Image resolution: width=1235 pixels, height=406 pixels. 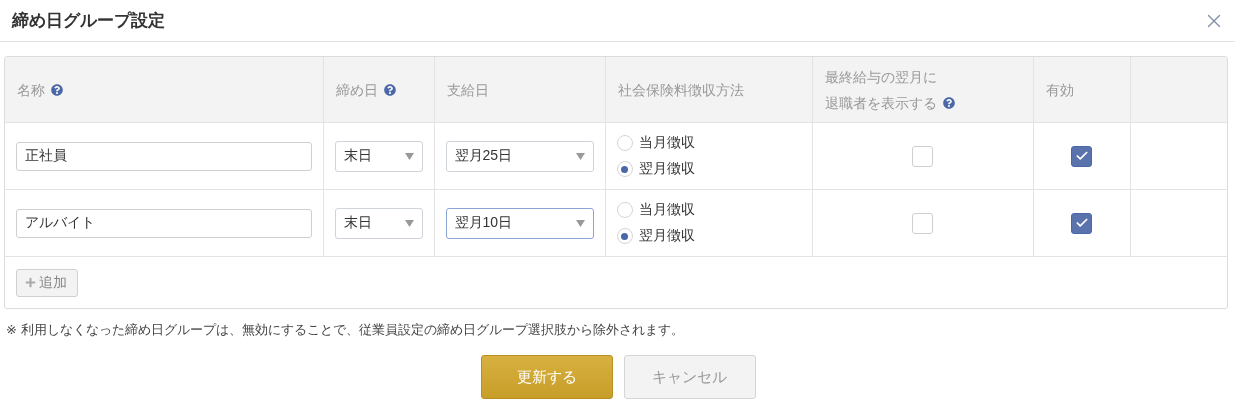 I want to click on note-text: ※ 利用しなくなった締め日グループは、無効にすることで、従業員設定の締め日グループ選択肢から除外されます。, so click(x=345, y=330).